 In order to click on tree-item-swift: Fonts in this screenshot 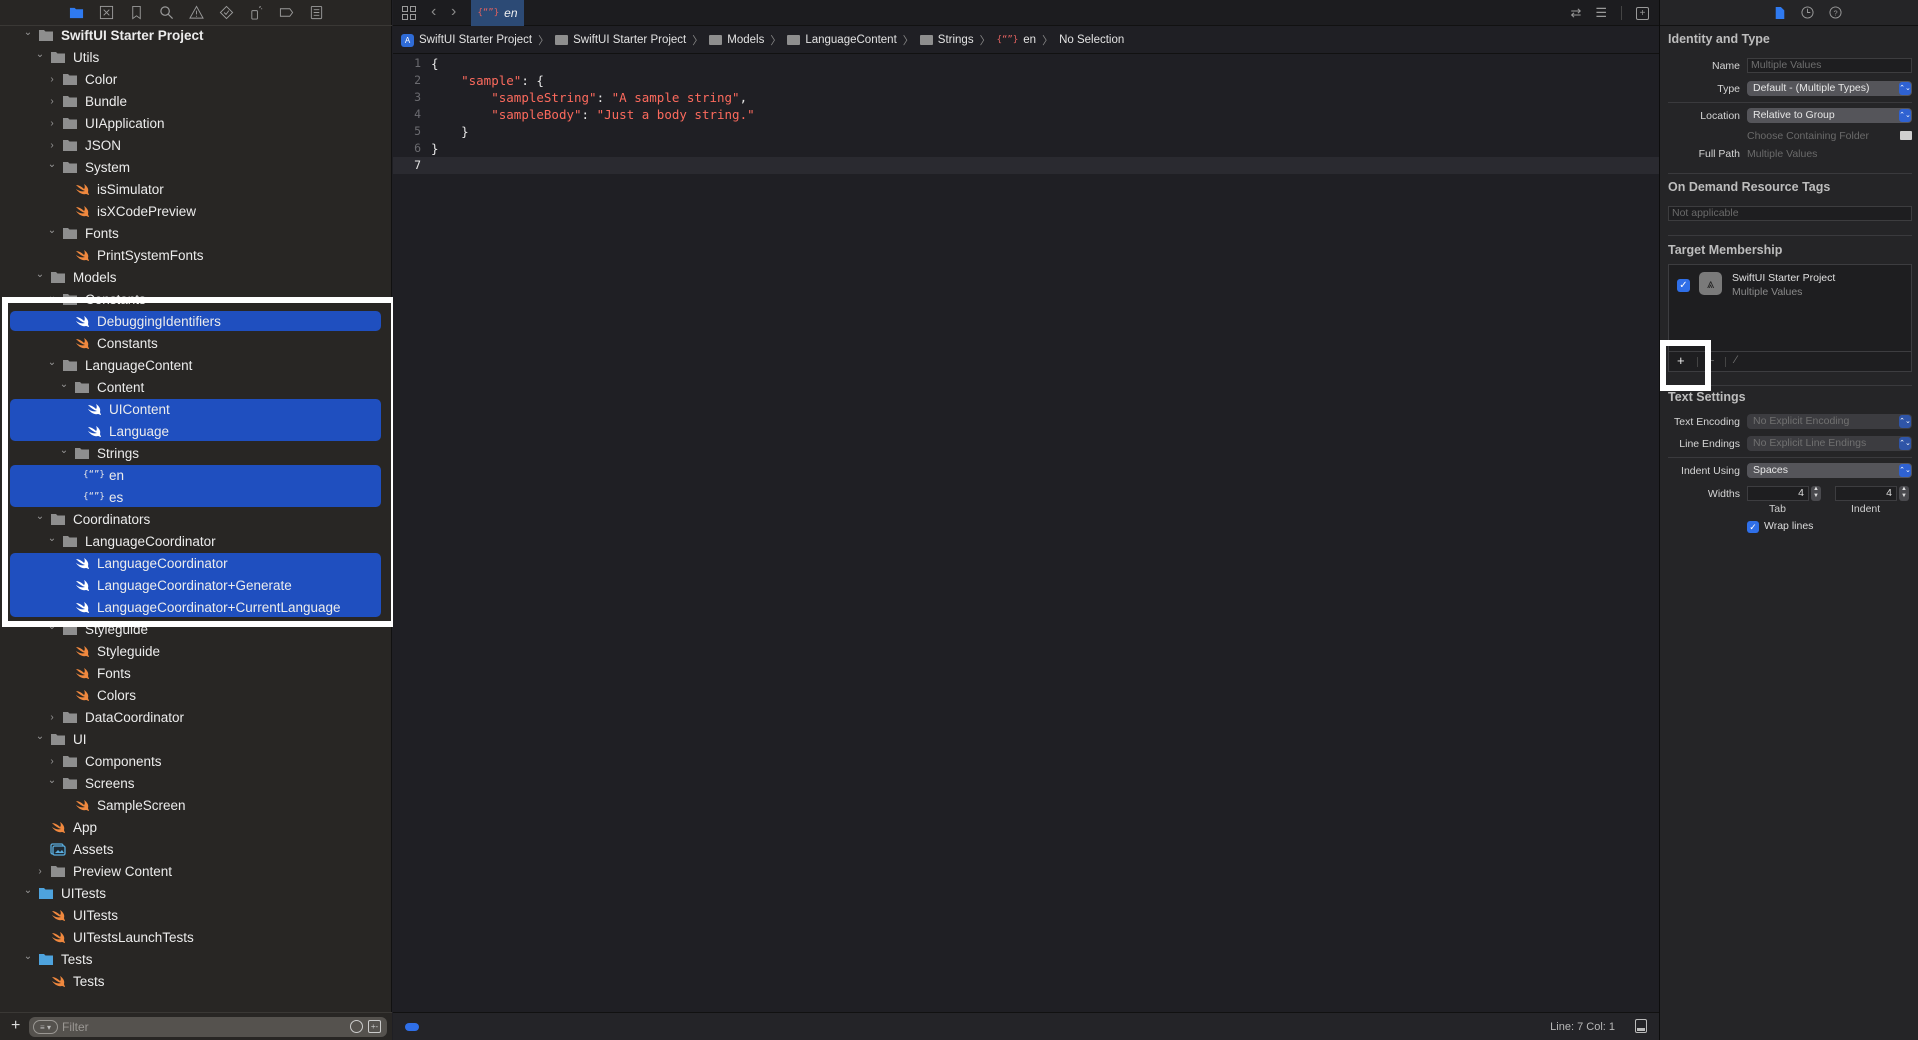, I will do `click(196, 673)`.